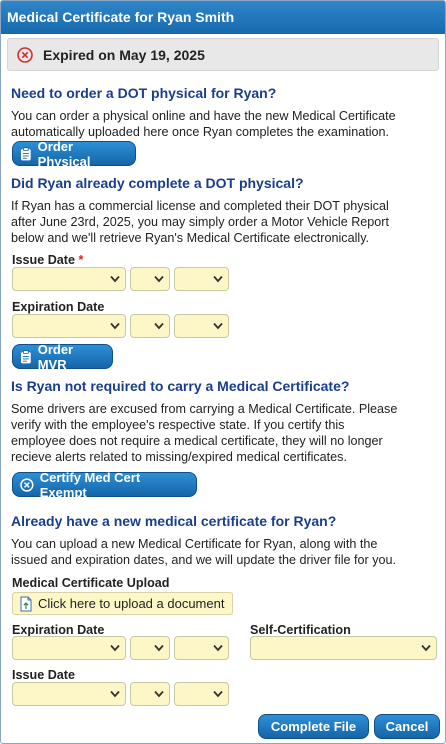 This screenshot has width=446, height=744. I want to click on upload-expiration-month-select, so click(69, 648).